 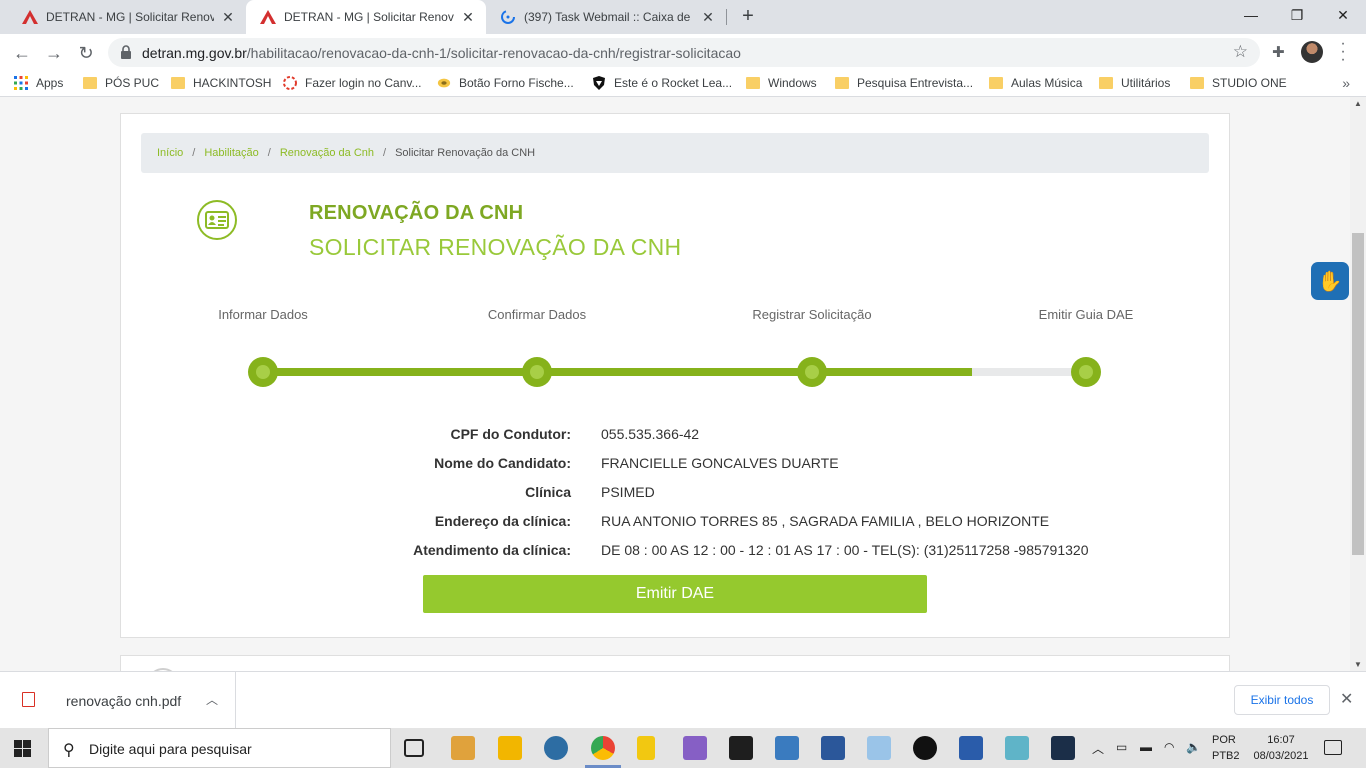 I want to click on tab-detran-2-active: DETRAN - MG | Solicitar Renovação ✕, so click(x=366, y=17).